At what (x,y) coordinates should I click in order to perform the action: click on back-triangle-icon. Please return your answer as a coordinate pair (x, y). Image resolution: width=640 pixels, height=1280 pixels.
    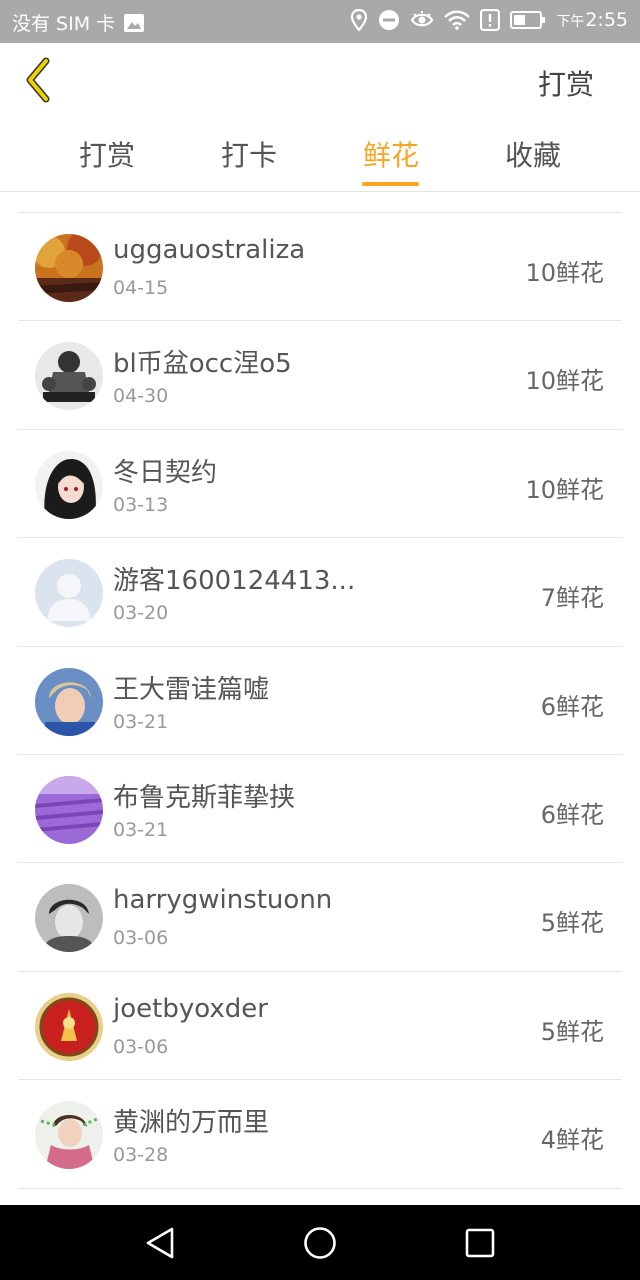
    Looking at the image, I should click on (160, 1245).